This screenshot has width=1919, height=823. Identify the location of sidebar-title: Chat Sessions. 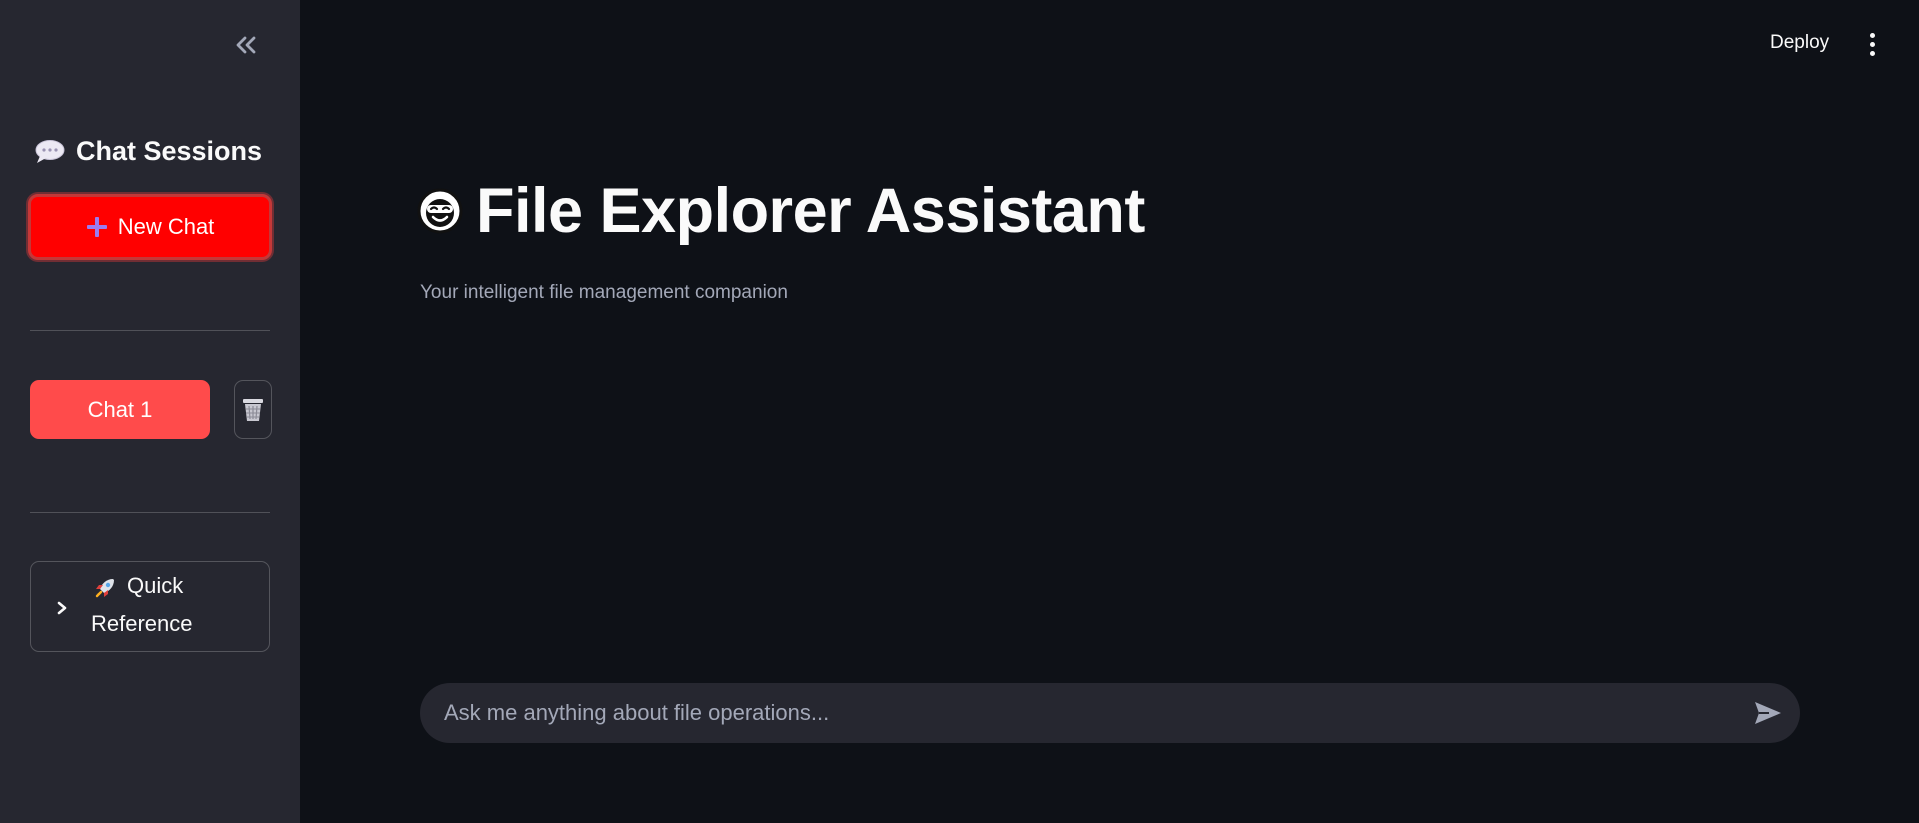
(148, 151).